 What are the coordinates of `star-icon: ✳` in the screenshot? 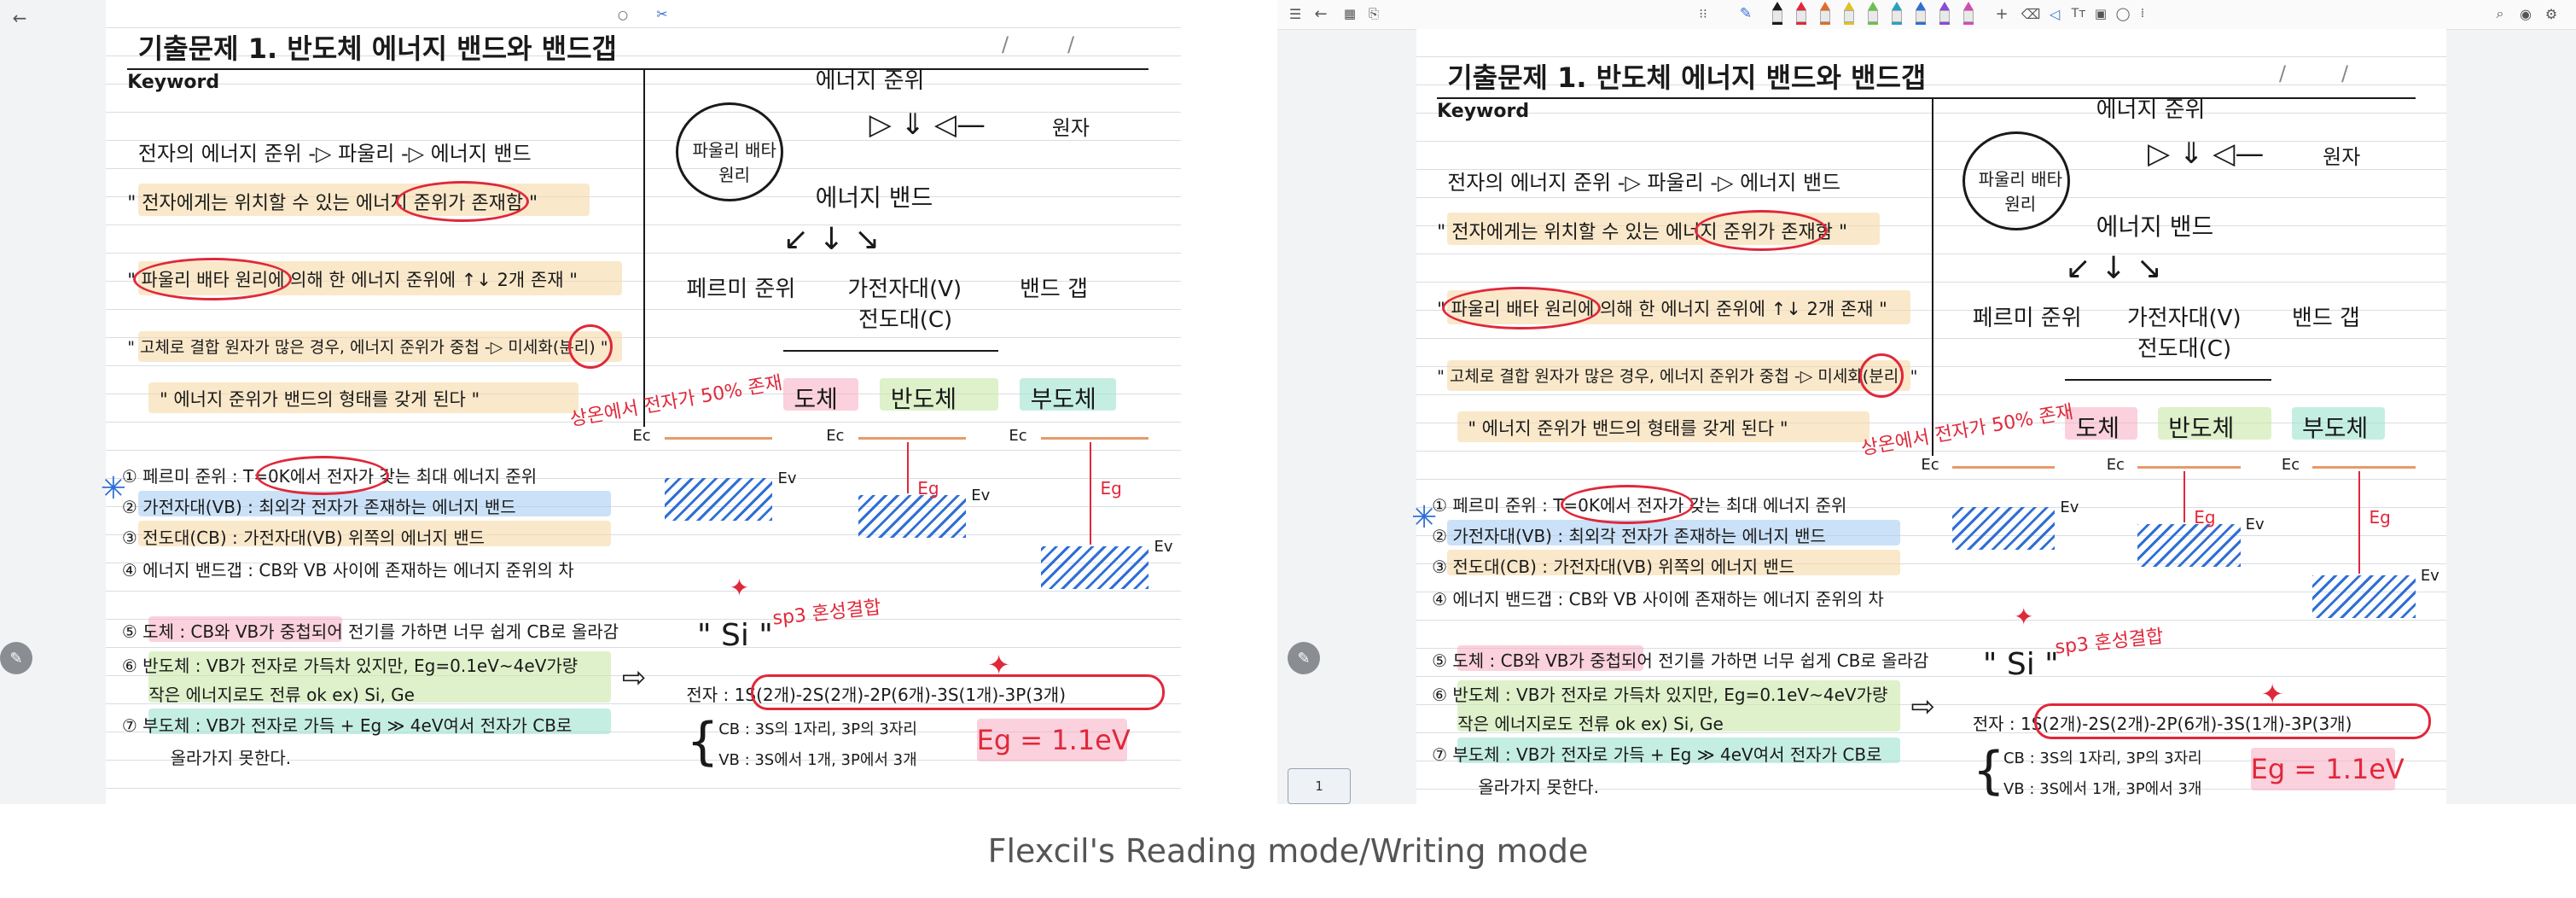 It's located at (113, 489).